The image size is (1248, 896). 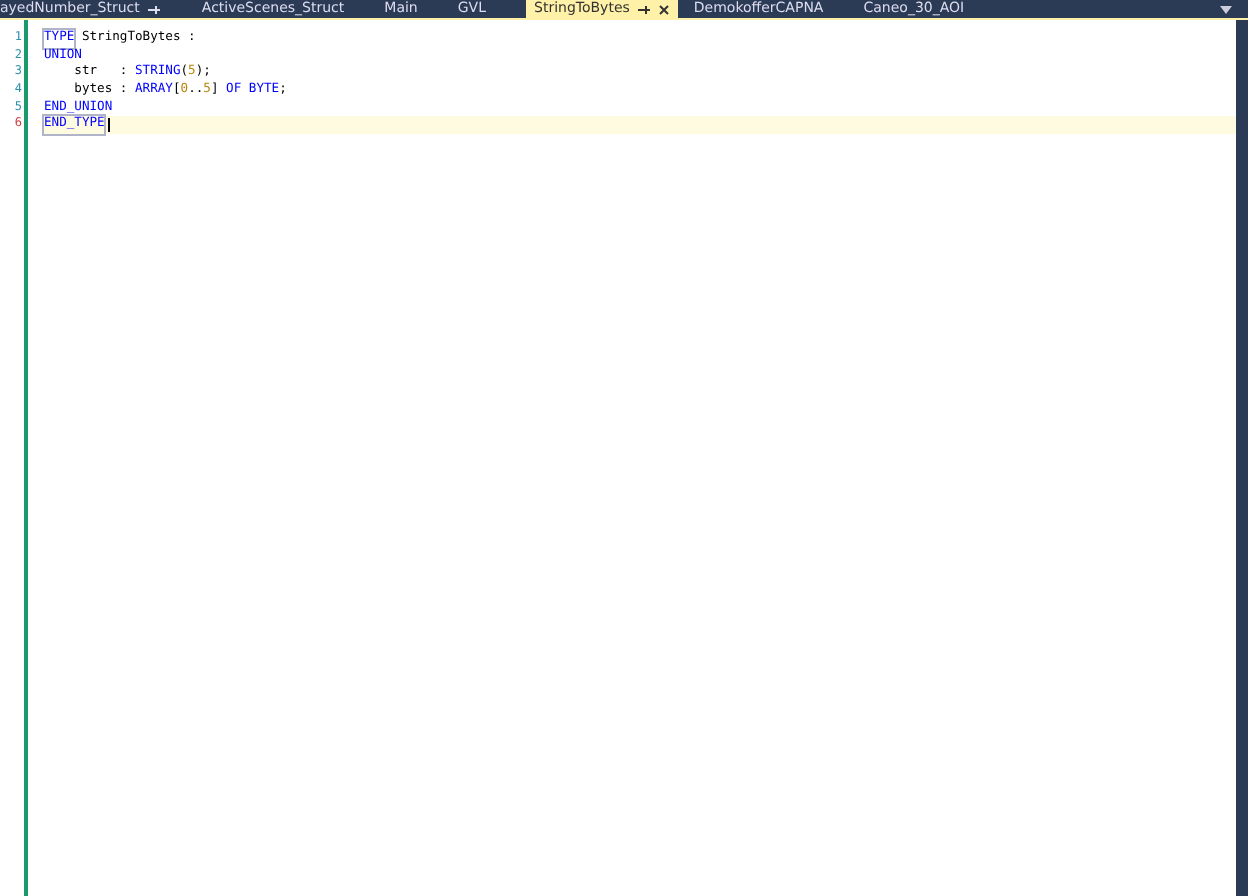 What do you see at coordinates (663, 9) in the screenshot?
I see `close-icon` at bounding box center [663, 9].